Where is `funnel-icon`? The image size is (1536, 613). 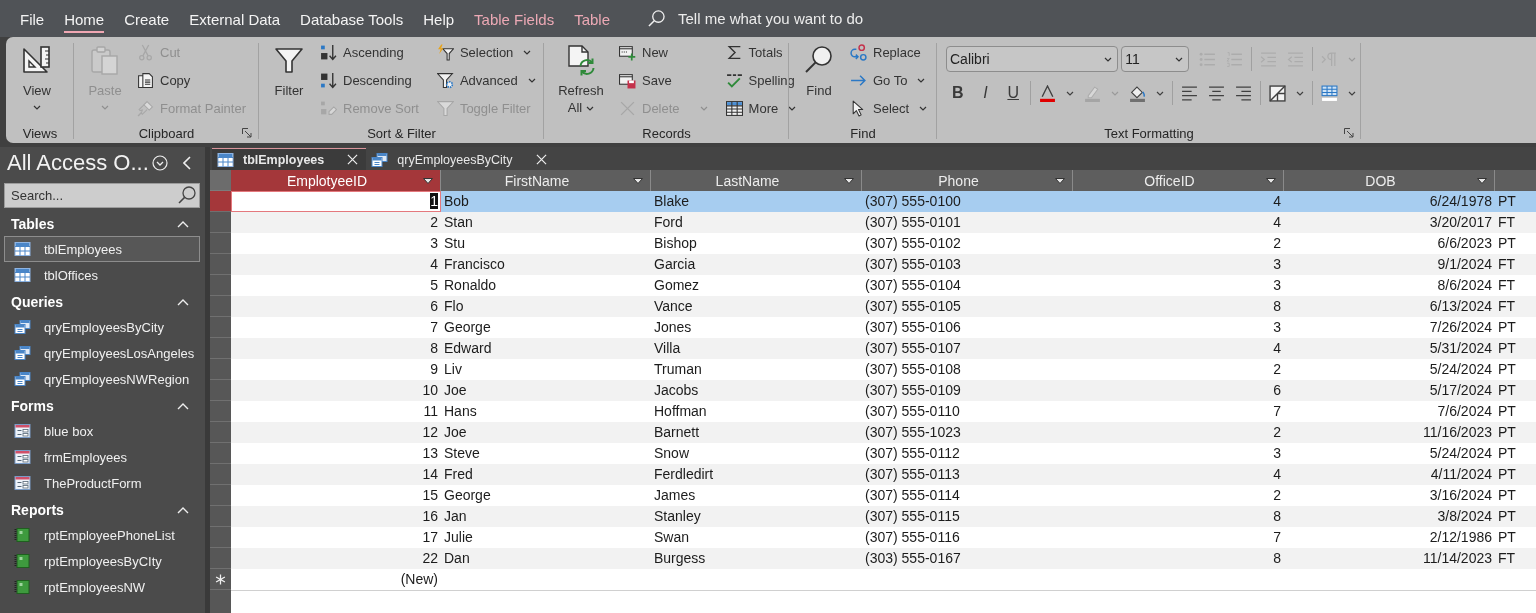
funnel-icon is located at coordinates (445, 108).